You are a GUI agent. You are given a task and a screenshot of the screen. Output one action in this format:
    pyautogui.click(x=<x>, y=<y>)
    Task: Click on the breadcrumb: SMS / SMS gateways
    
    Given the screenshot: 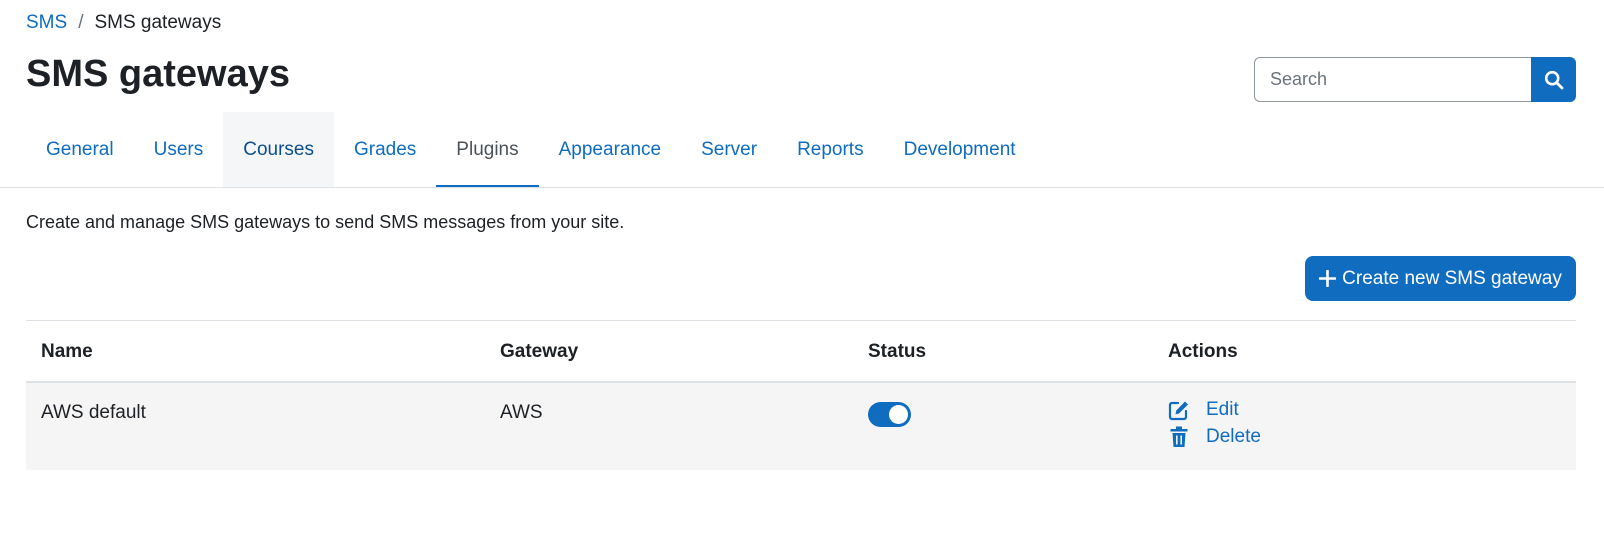 What is the action you would take?
    pyautogui.click(x=123, y=23)
    